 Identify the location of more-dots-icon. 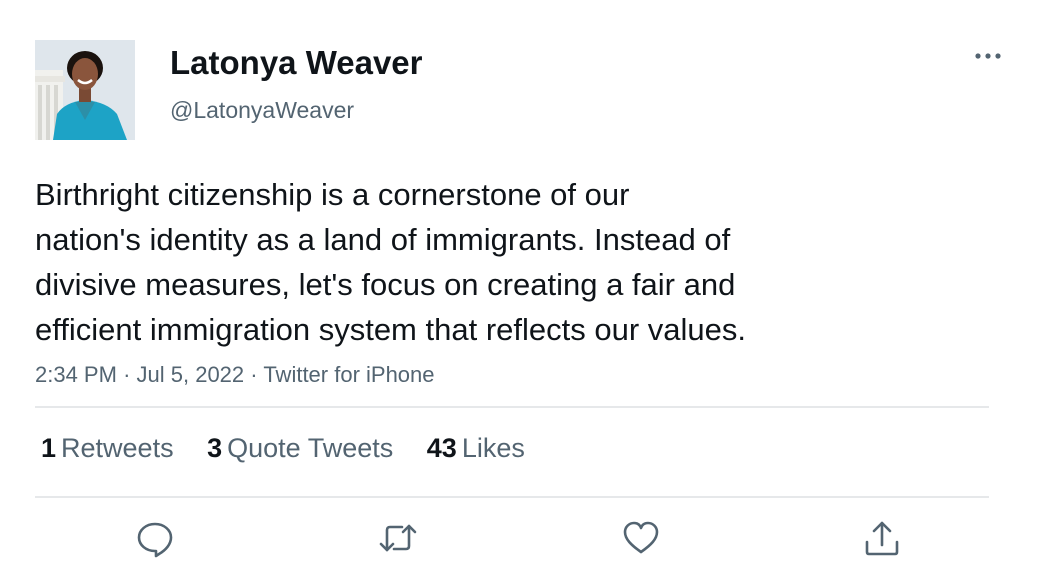
(988, 56).